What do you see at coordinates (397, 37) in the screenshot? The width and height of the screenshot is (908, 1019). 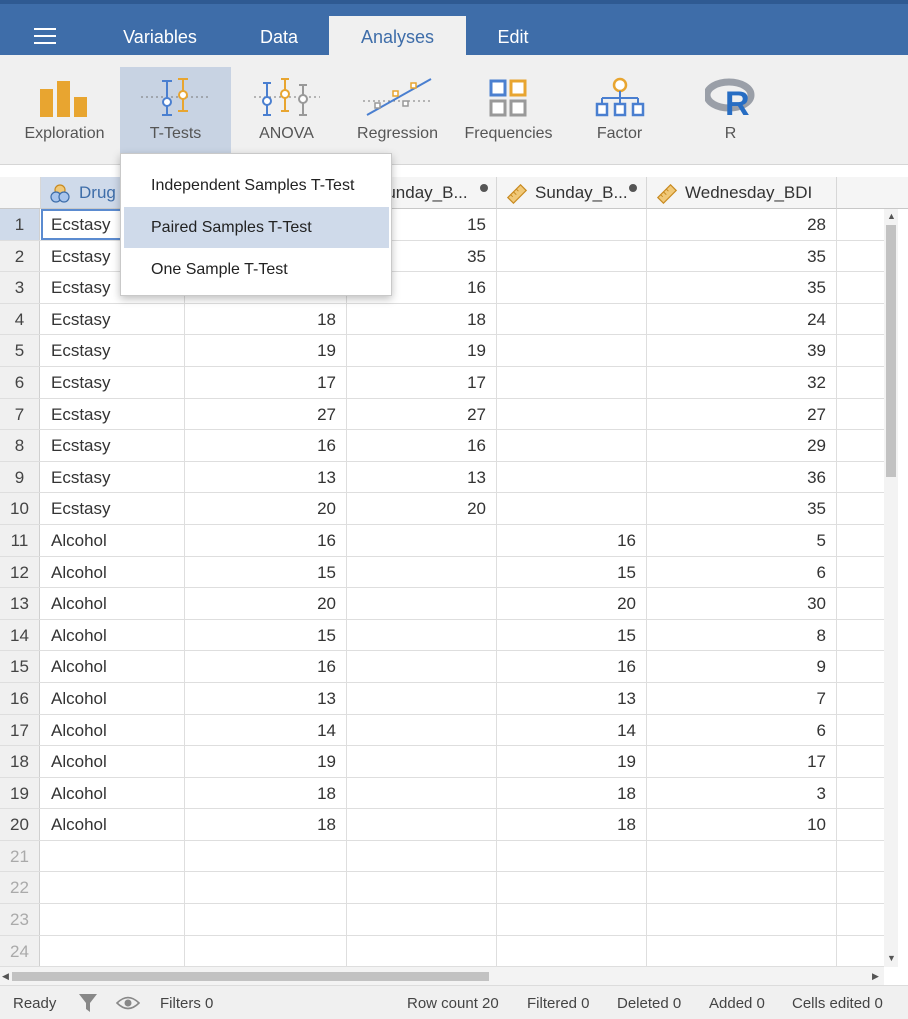 I see `tab-analyses: Analyses` at bounding box center [397, 37].